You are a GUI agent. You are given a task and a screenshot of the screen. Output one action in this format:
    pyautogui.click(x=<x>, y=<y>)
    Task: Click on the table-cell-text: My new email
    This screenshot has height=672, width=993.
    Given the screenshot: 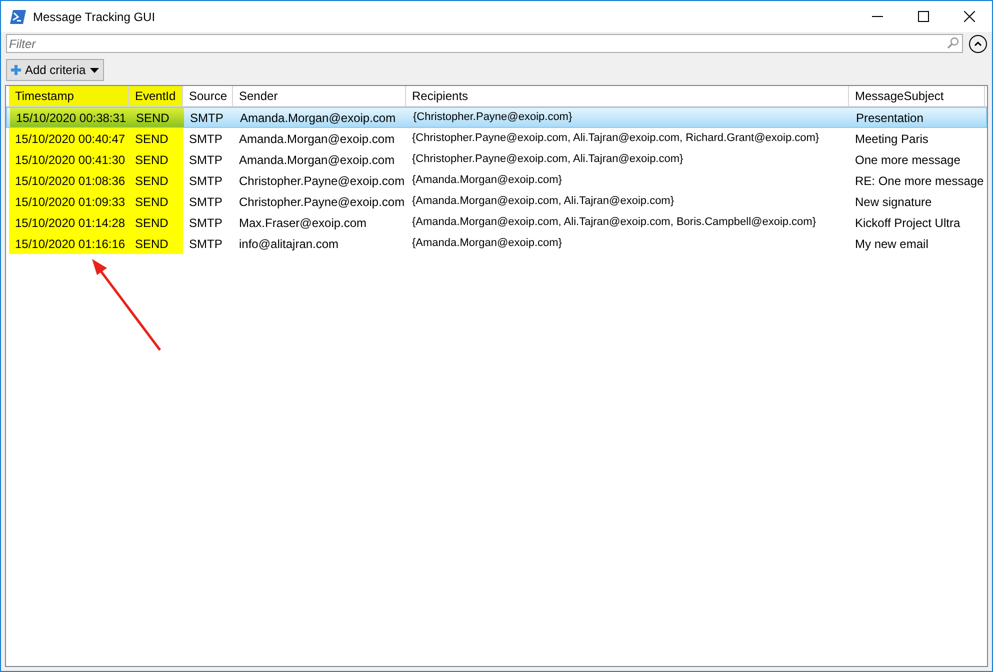 What is the action you would take?
    pyautogui.click(x=892, y=244)
    